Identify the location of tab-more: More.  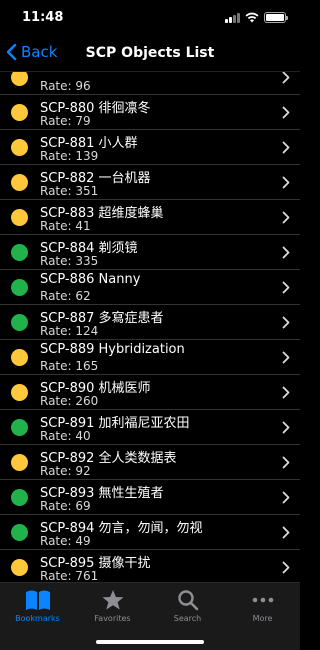
(262, 606).